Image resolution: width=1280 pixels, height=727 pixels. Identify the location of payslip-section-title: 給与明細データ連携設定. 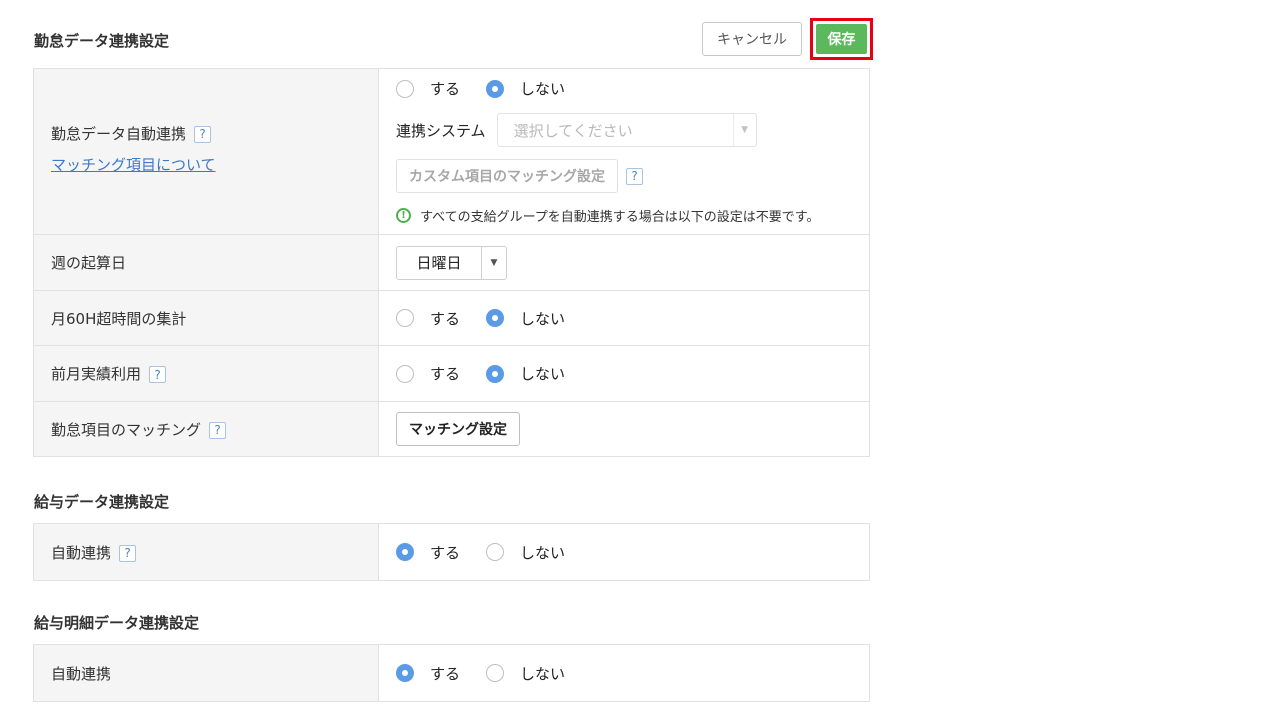
(117, 623).